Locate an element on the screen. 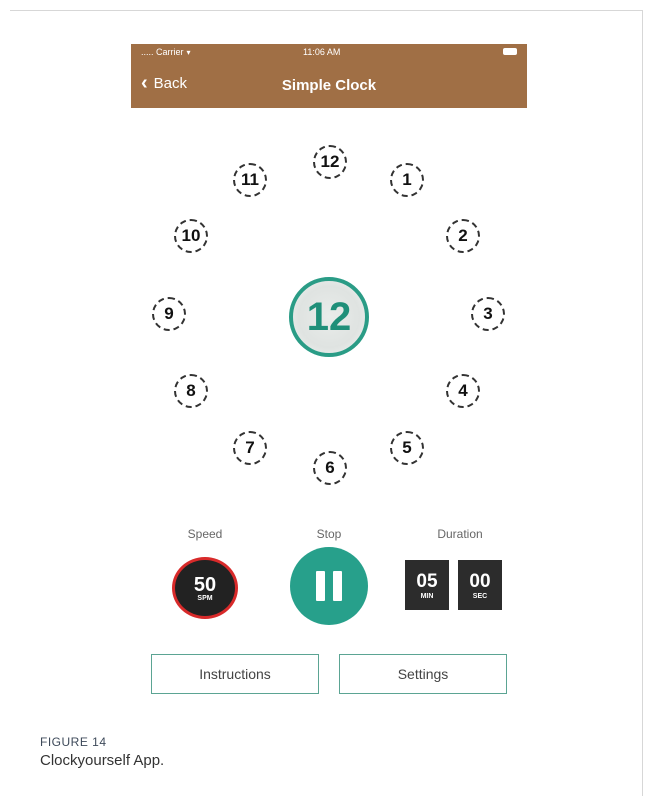 Image resolution: width=645 pixels, height=798 pixels. speed-unit: SPM is located at coordinates (205, 598).